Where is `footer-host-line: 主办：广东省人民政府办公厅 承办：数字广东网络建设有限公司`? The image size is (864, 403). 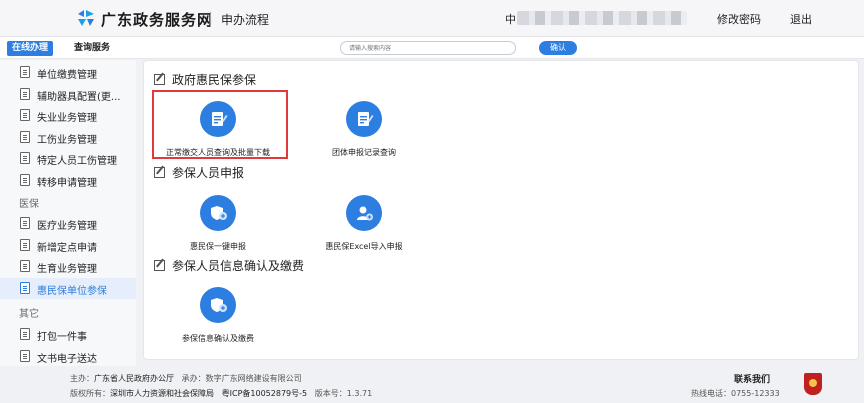 footer-host-line: 主办：广东省人民政府办公厅 承办：数字广东网络建设有限公司 is located at coordinates (186, 378).